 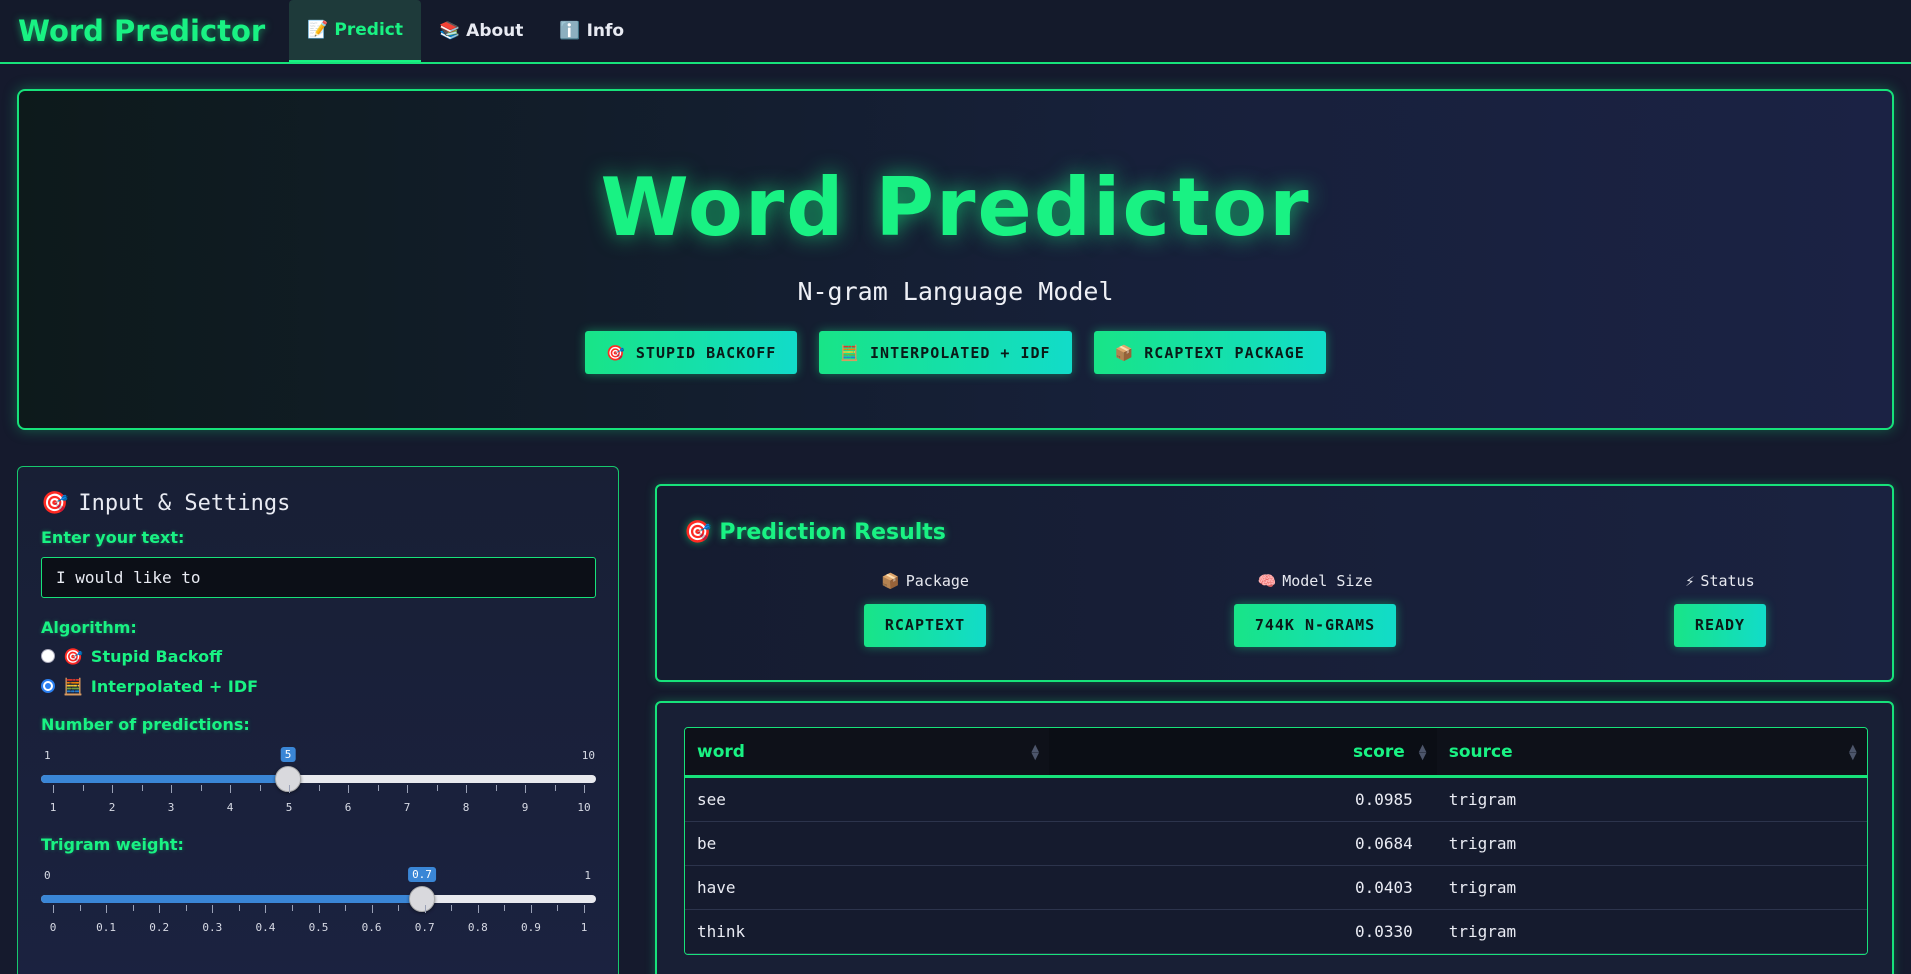 I want to click on stat-label-text: Status, so click(x=1727, y=581).